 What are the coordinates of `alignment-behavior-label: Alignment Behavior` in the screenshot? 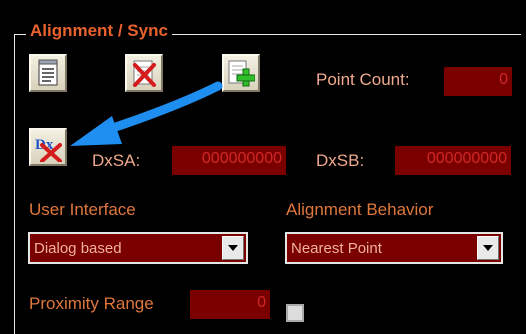 It's located at (360, 209).